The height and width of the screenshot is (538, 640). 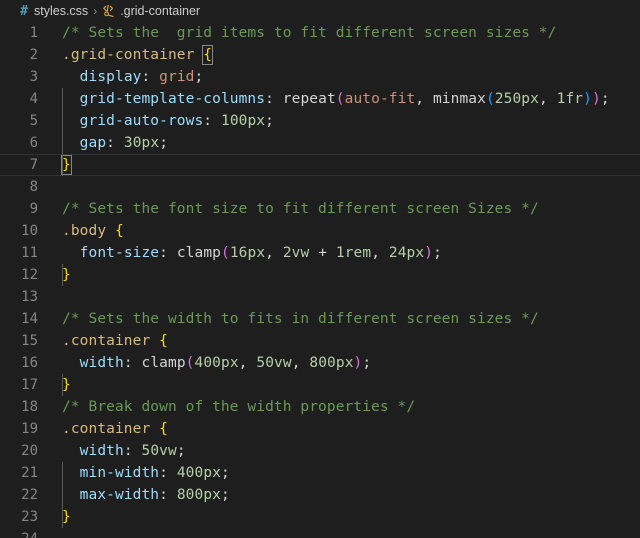 What do you see at coordinates (29, 451) in the screenshot?
I see `line-number: 20` at bounding box center [29, 451].